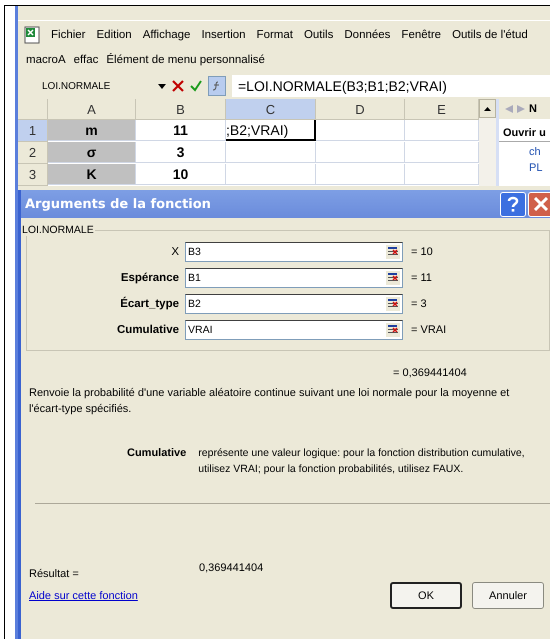 Image resolution: width=550 pixels, height=639 pixels. Describe the element at coordinates (181, 174) in the screenshot. I see `table-cell: 10` at that location.